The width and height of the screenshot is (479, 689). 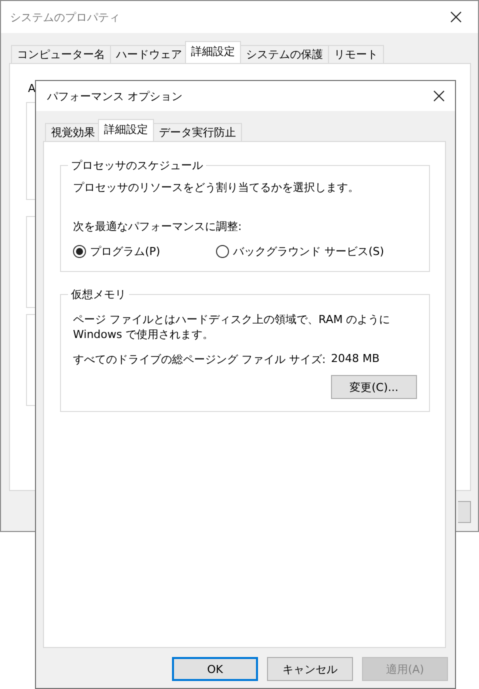 I want to click on dialog-button: OK, so click(x=215, y=669).